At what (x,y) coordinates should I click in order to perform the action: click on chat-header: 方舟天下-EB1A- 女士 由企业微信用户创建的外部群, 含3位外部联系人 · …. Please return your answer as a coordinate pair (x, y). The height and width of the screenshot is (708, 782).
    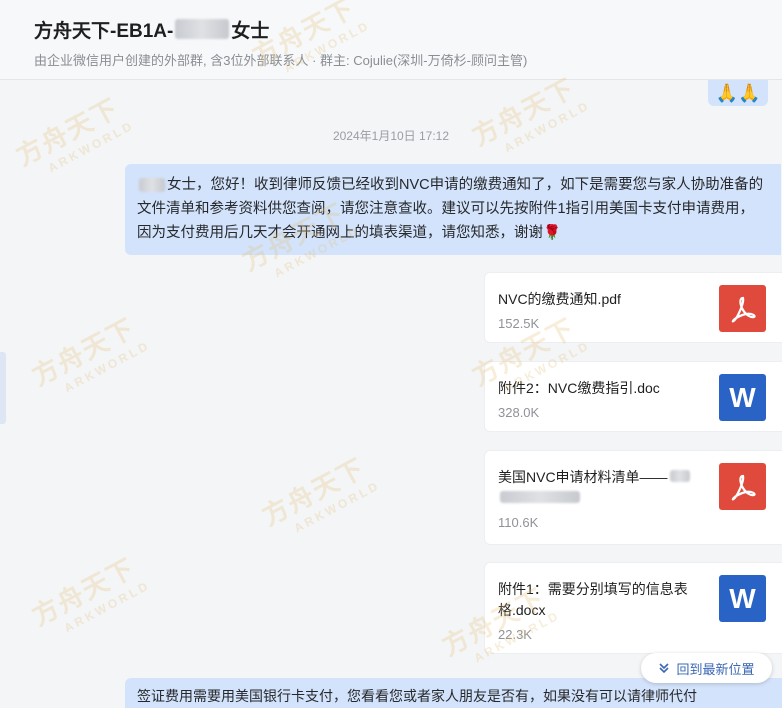
    Looking at the image, I should click on (391, 40).